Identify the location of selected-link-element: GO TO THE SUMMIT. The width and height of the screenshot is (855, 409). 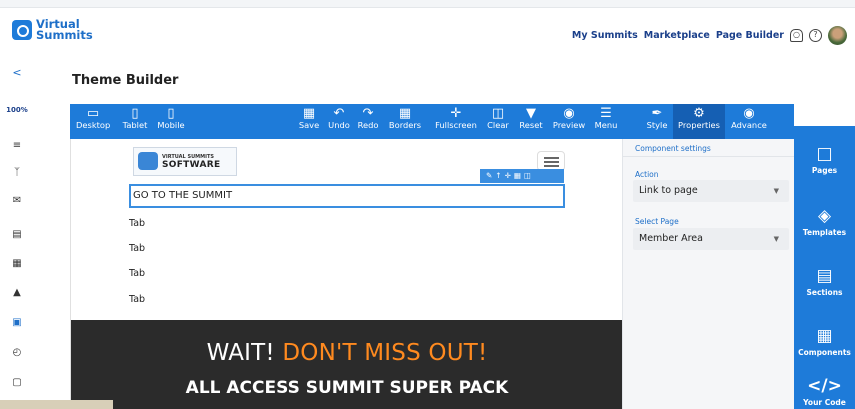
(347, 196).